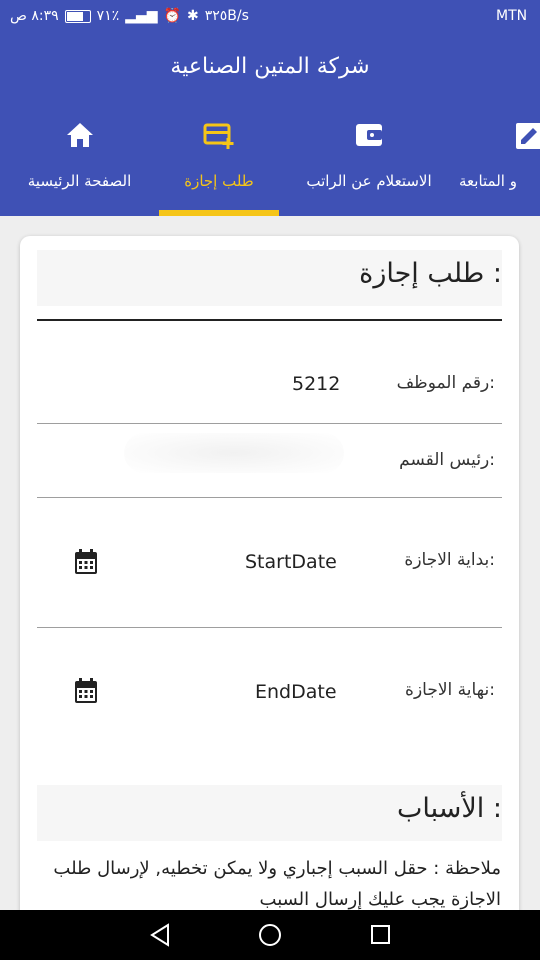 This screenshot has height=960, width=540. I want to click on wallet-icon, so click(369, 137).